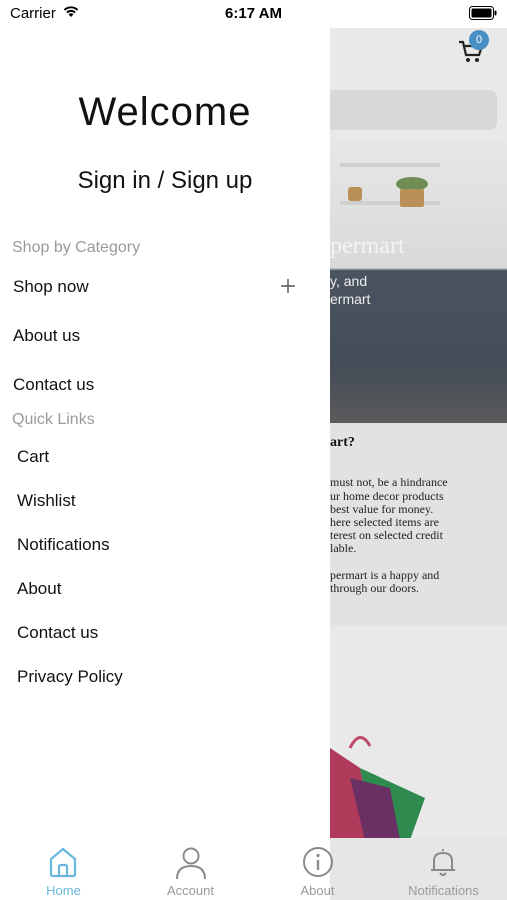 The image size is (507, 900). I want to click on tab-bar: Home Account About Notifications, so click(253, 869).